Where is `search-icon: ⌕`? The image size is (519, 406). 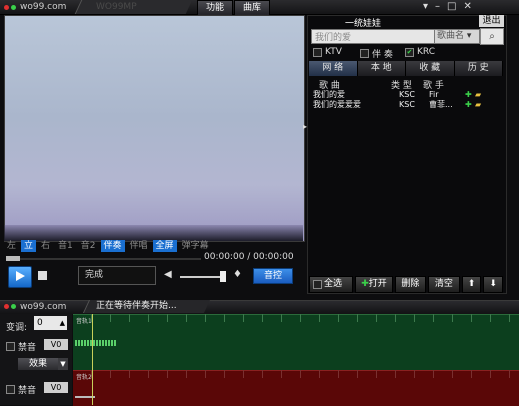 search-icon: ⌕ is located at coordinates (492, 36).